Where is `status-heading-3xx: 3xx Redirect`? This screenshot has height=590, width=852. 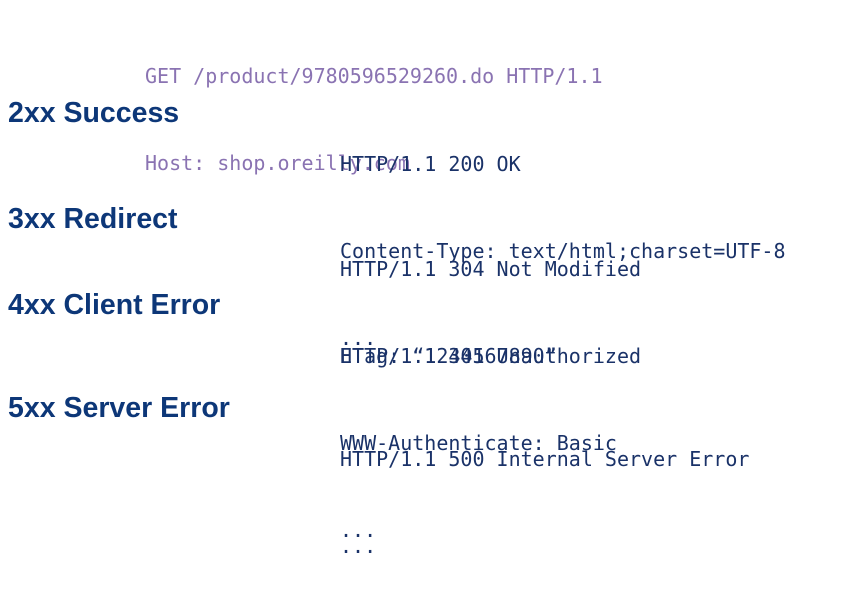
status-heading-3xx: 3xx Redirect is located at coordinates (93, 219).